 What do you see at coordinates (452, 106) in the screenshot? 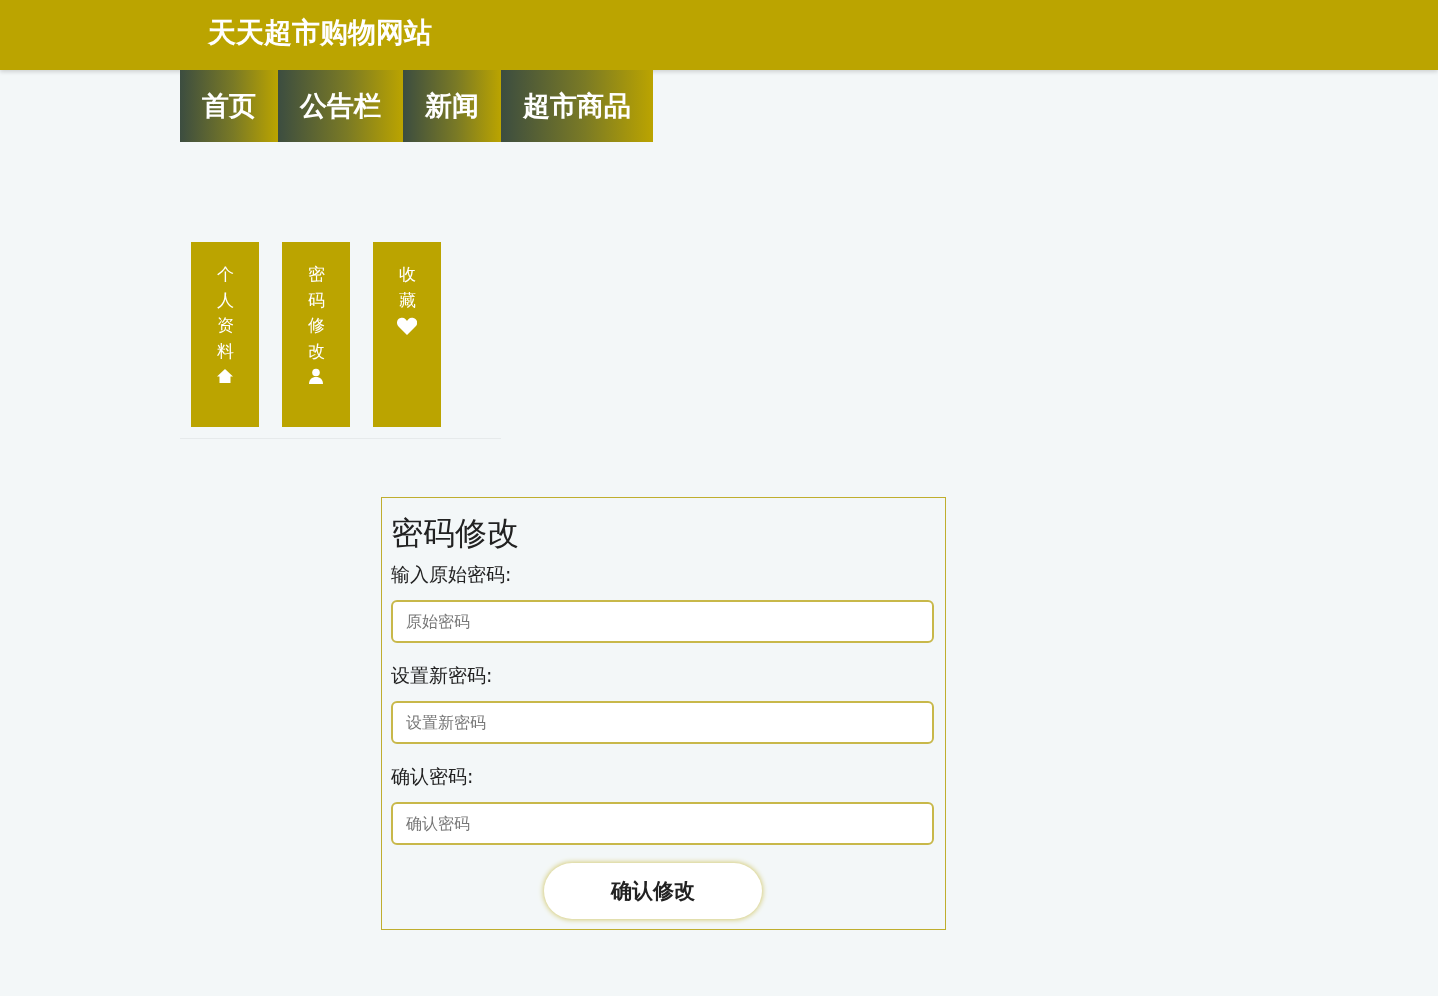
I see `nav-link: 新闻` at bounding box center [452, 106].